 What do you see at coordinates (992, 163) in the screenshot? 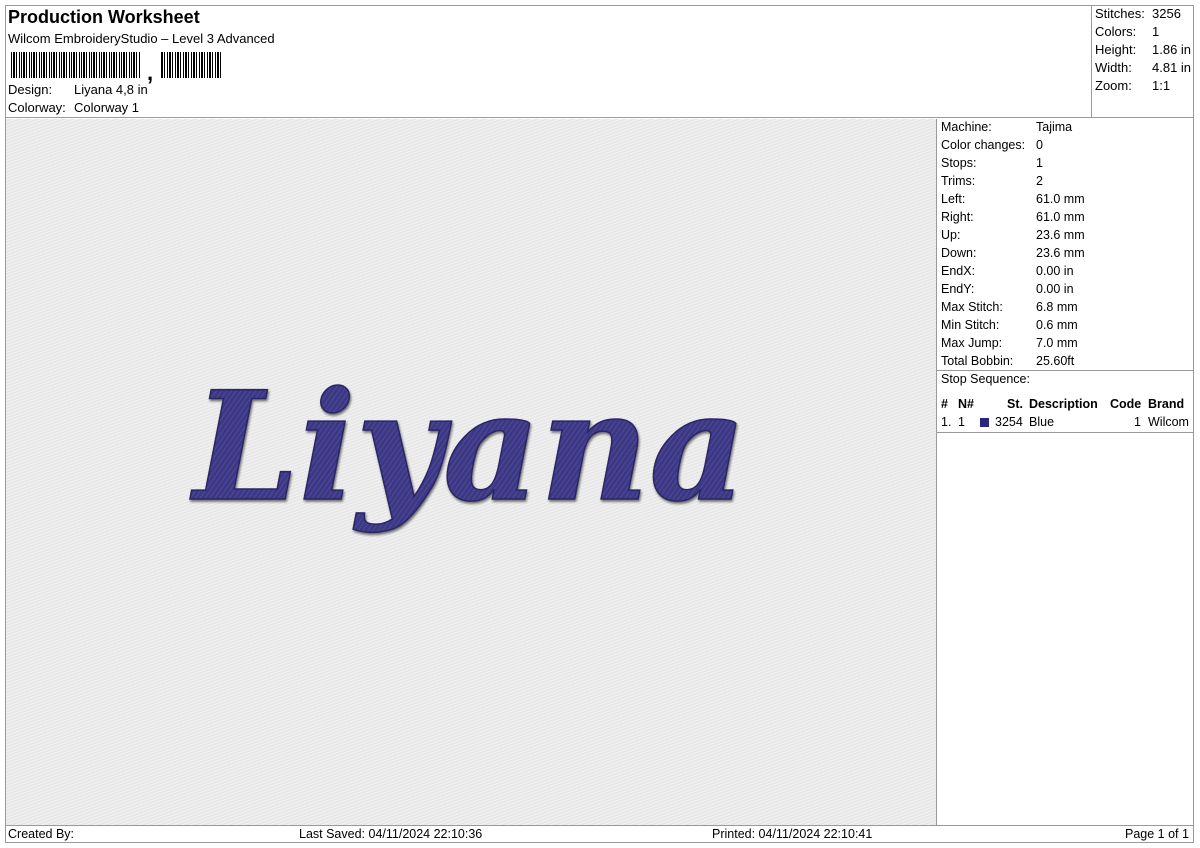
I see `detail-stops: Stops: 1` at bounding box center [992, 163].